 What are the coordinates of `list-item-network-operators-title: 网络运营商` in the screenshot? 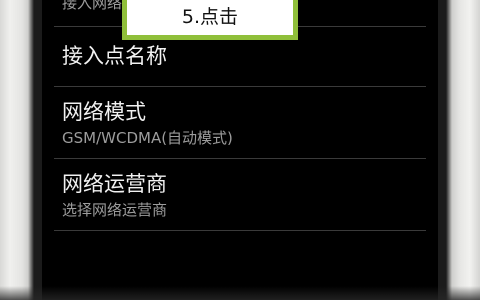 It's located at (114, 184).